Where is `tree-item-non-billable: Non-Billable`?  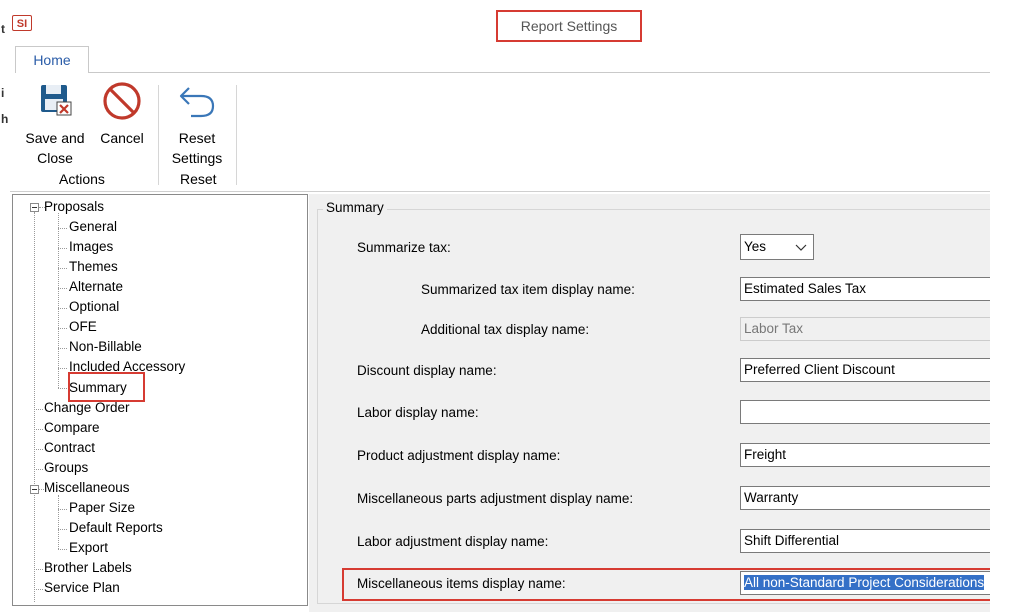
tree-item-non-billable: Non-Billable is located at coordinates (105, 347).